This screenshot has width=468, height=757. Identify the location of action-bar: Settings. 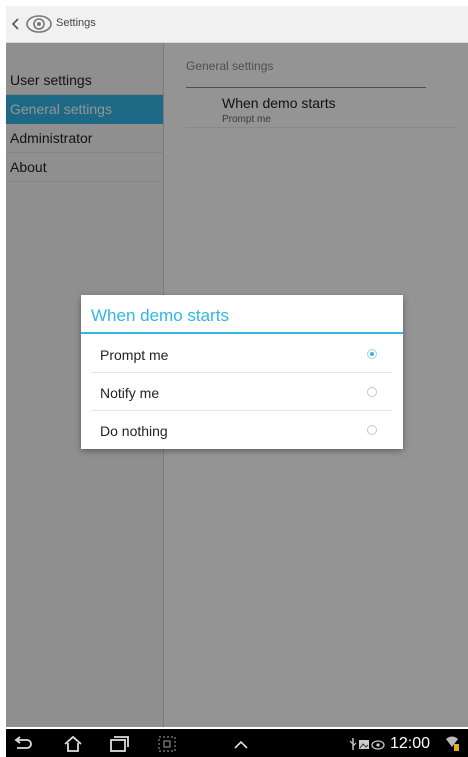
(237, 24).